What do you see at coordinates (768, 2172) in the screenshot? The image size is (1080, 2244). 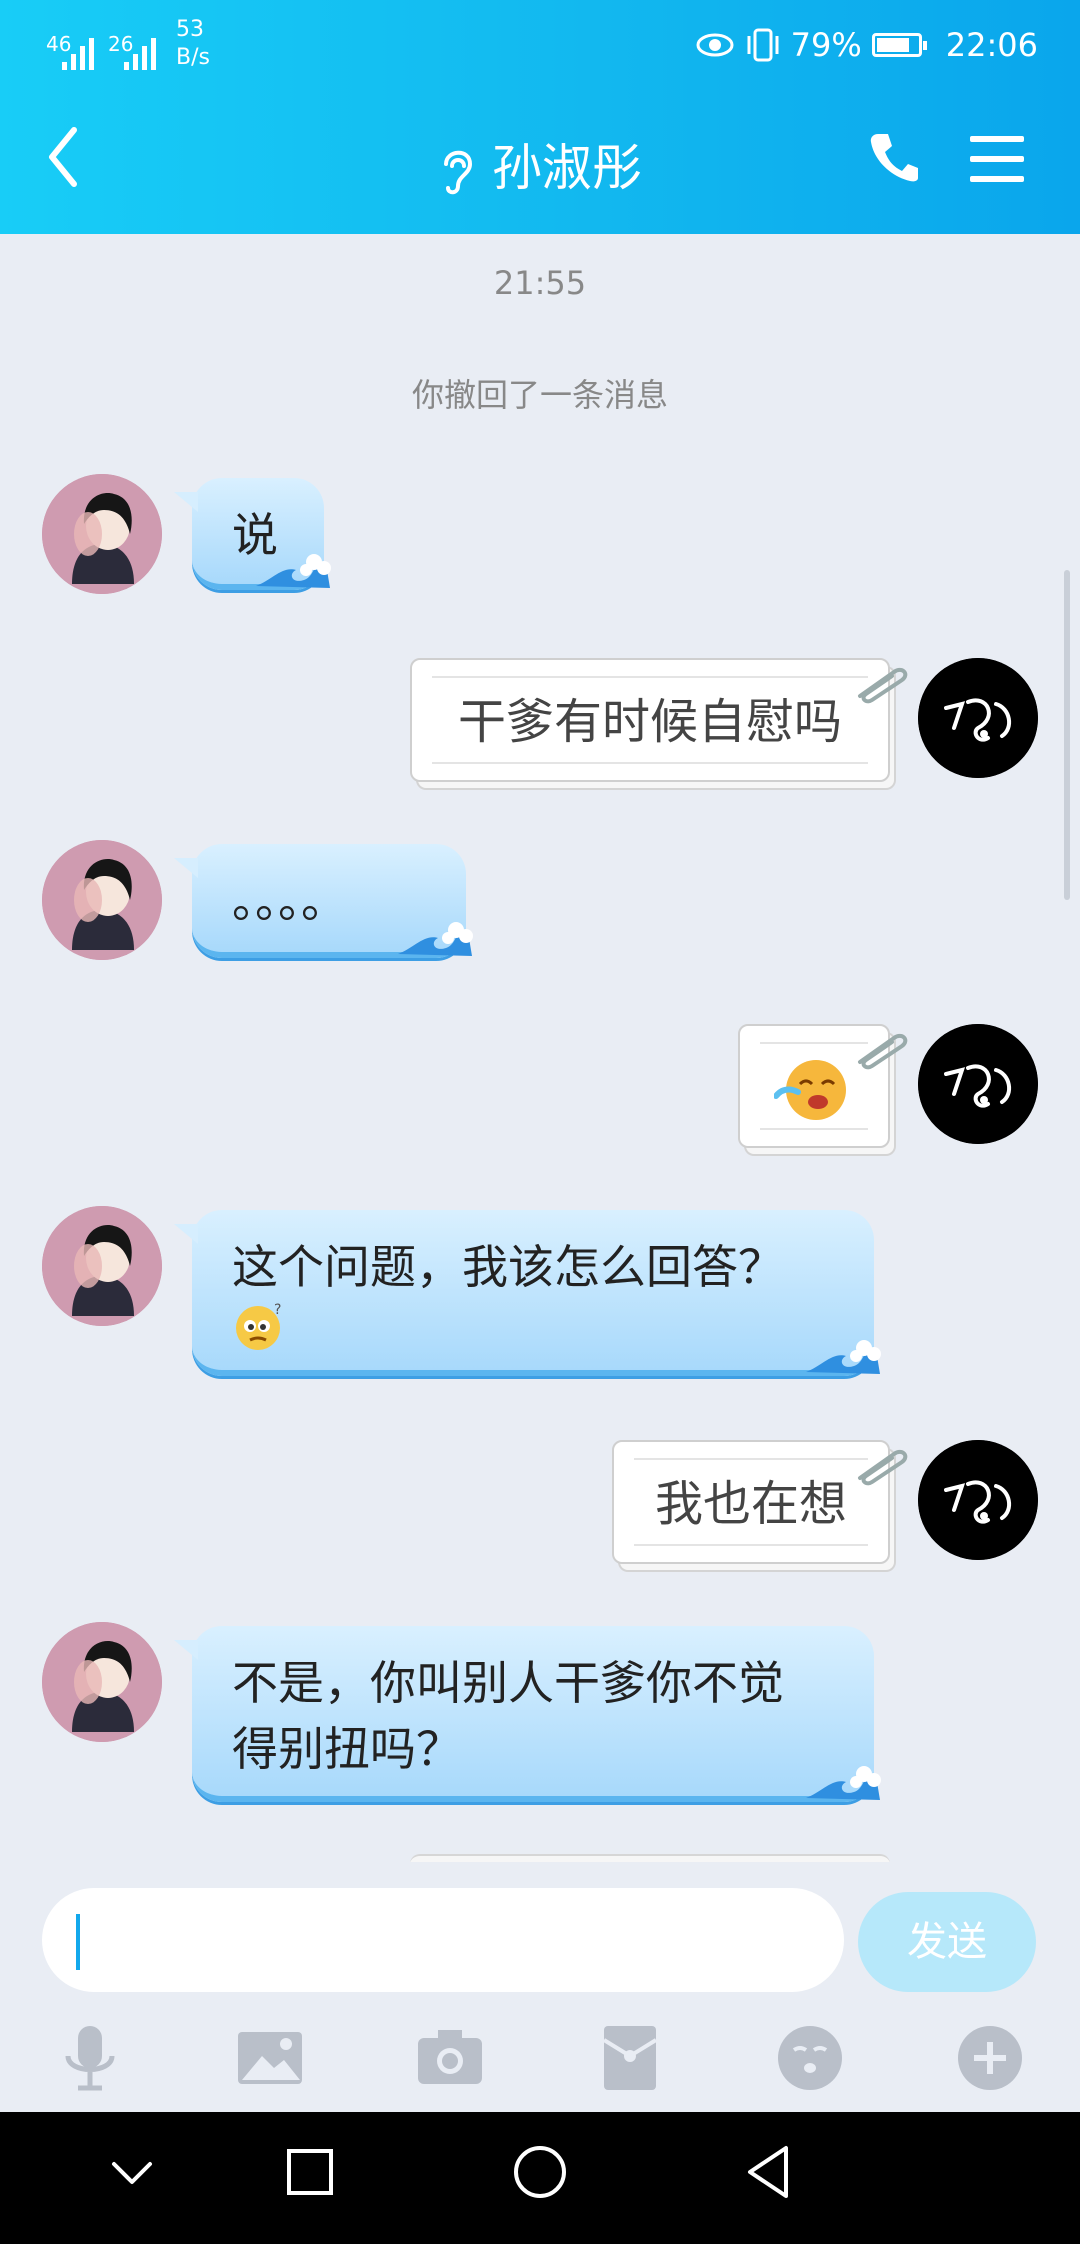 I see `back-nav-icon` at bounding box center [768, 2172].